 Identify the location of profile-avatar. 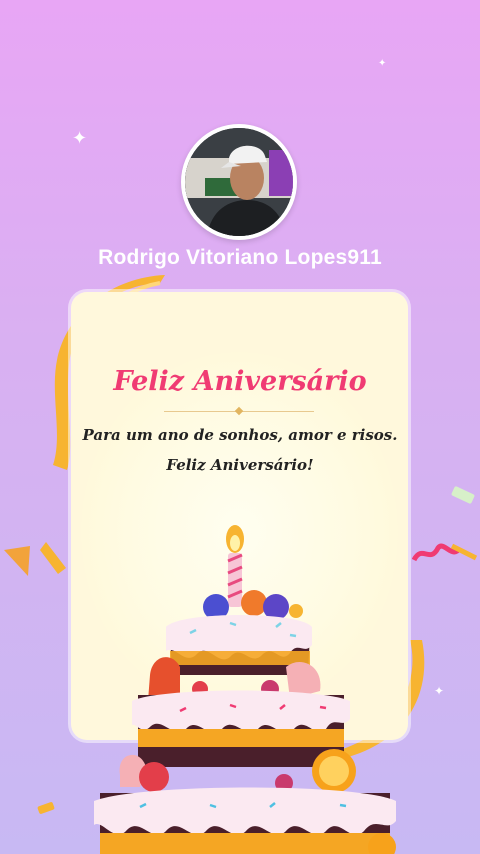
(239, 182).